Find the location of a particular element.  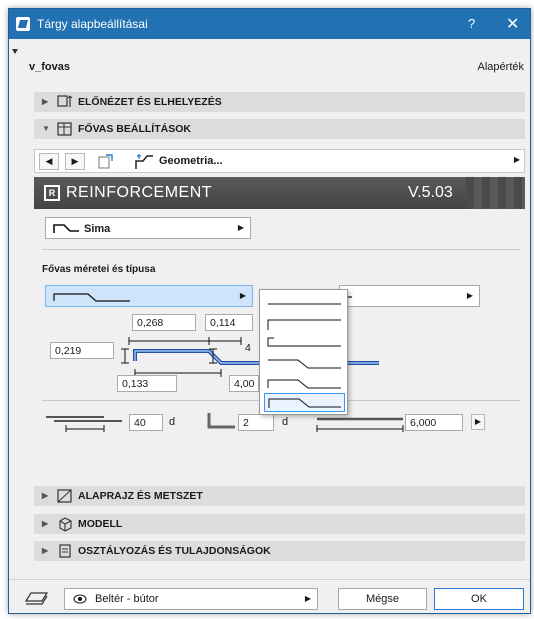

bar-type-popup is located at coordinates (303, 352).